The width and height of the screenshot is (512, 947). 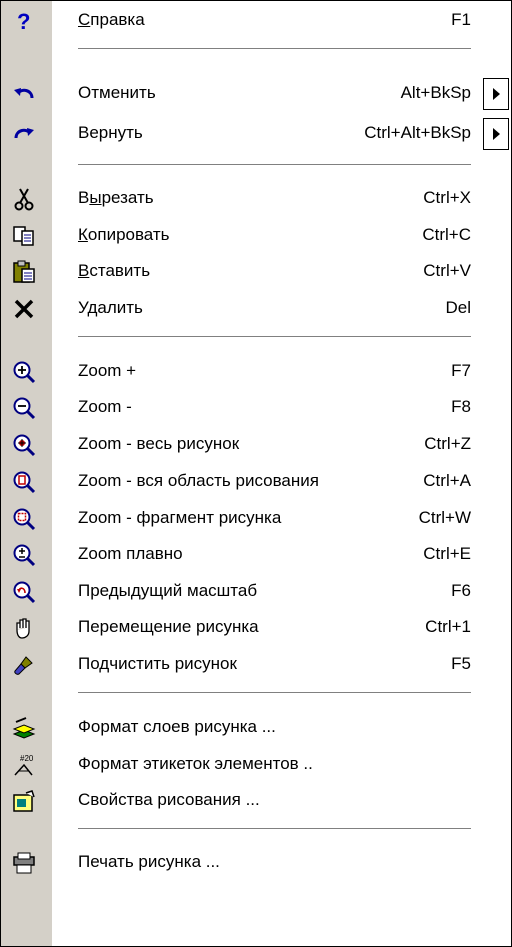 I want to click on zoom-fragment-icon, so click(x=24, y=519).